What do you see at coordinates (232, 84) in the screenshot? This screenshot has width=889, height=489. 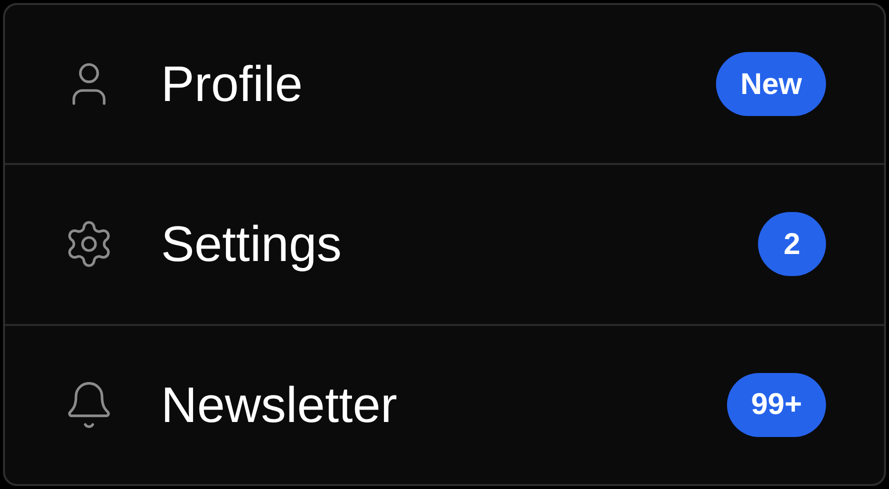 I see `menu-label: Profile` at bounding box center [232, 84].